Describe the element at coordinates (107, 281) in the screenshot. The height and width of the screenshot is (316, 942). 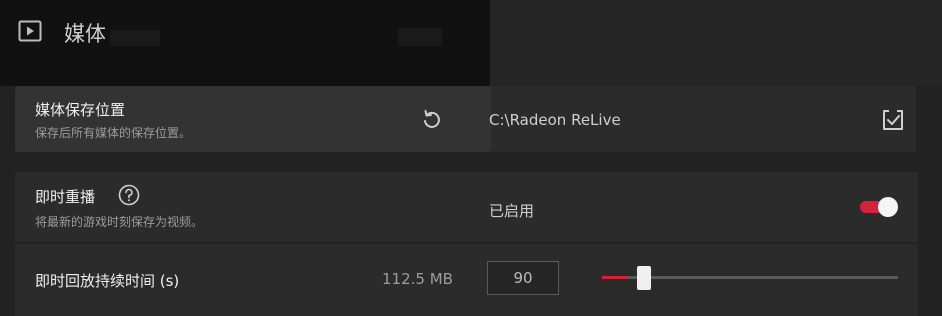
I see `replay-duration-title: 即时回放持续时间 (s)` at that location.